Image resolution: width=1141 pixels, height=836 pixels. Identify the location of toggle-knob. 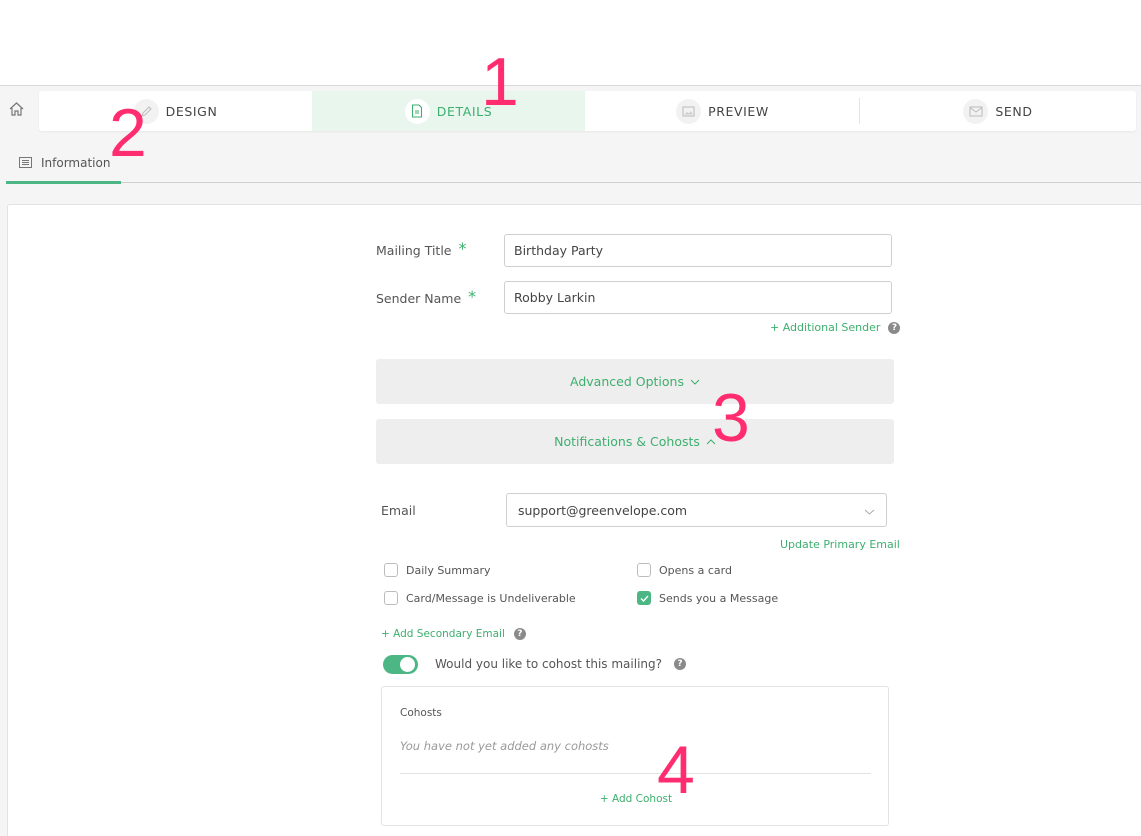
(407, 664).